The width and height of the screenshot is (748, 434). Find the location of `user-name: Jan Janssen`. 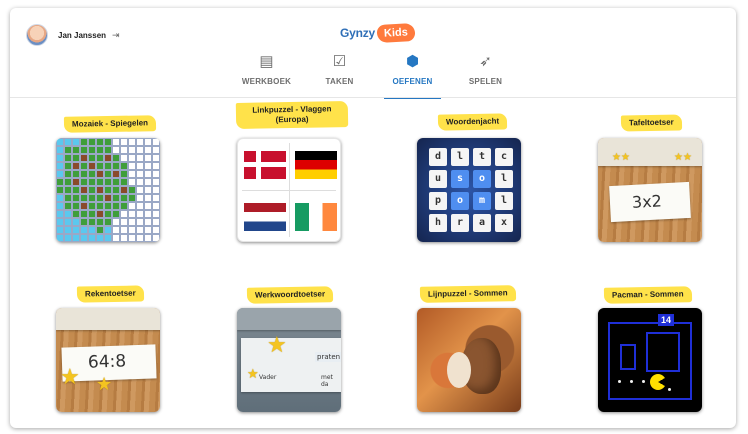

user-name: Jan Janssen is located at coordinates (82, 35).